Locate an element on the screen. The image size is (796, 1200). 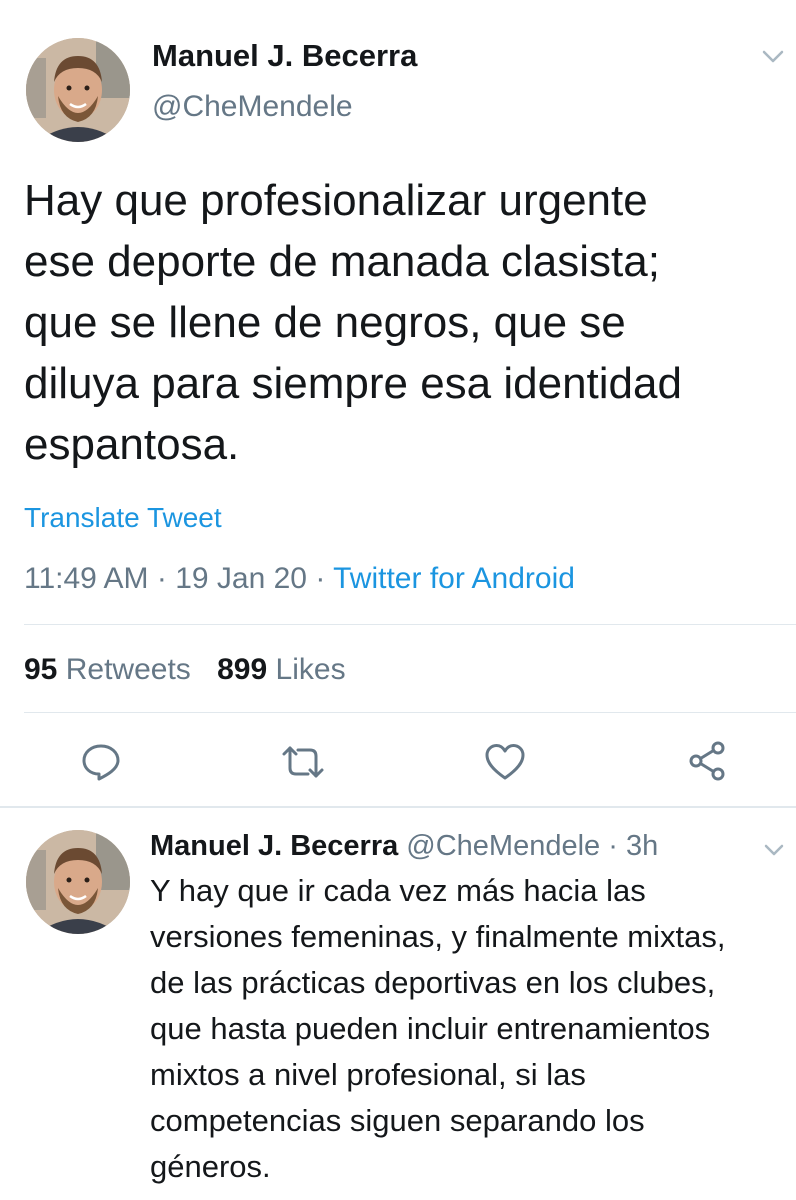
reply-text-line: competencias siguen separando los is located at coordinates (397, 1120).